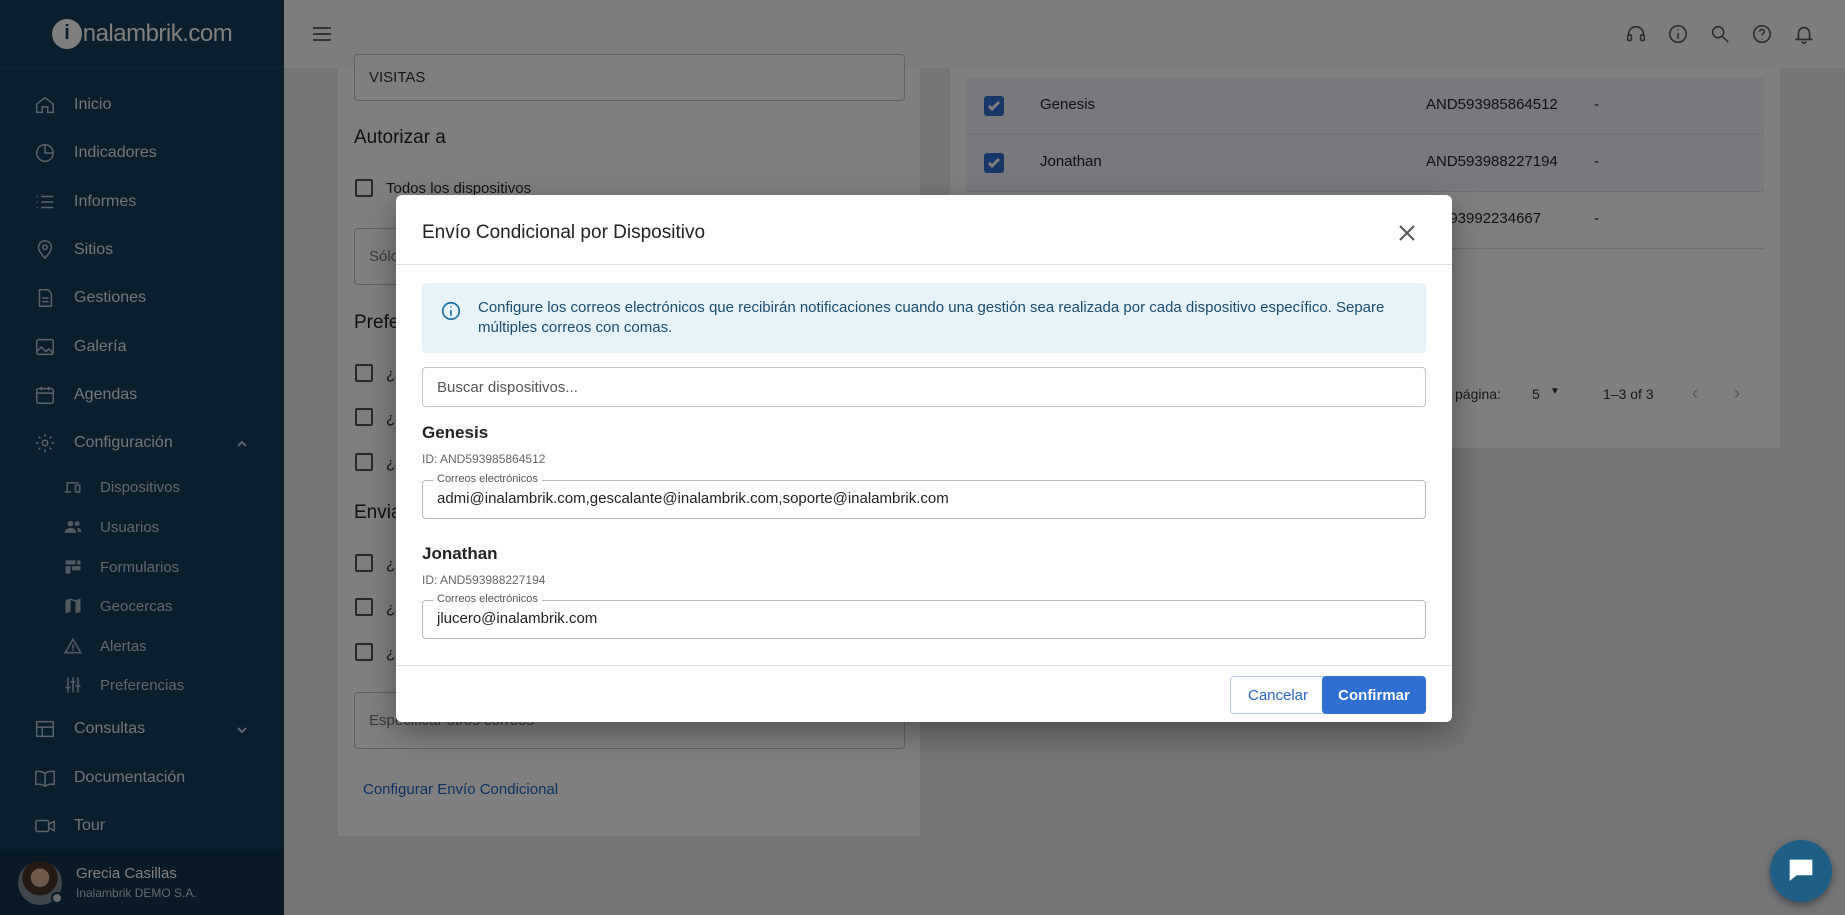 Image resolution: width=1845 pixels, height=915 pixels. What do you see at coordinates (564, 232) in the screenshot?
I see `dialog-title: Envío Condicional por Dispositivo` at bounding box center [564, 232].